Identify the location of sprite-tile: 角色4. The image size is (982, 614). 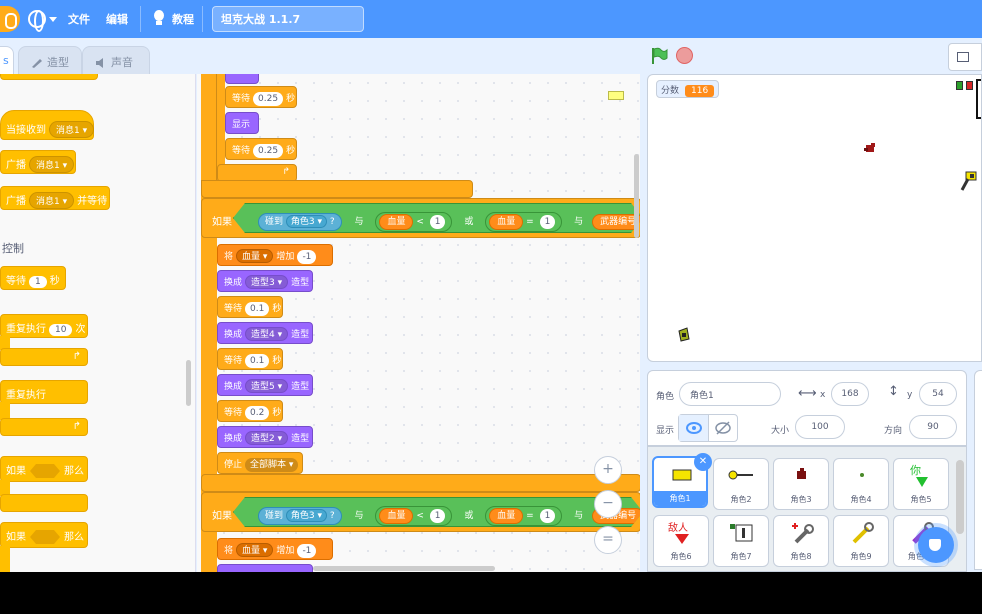
(861, 484).